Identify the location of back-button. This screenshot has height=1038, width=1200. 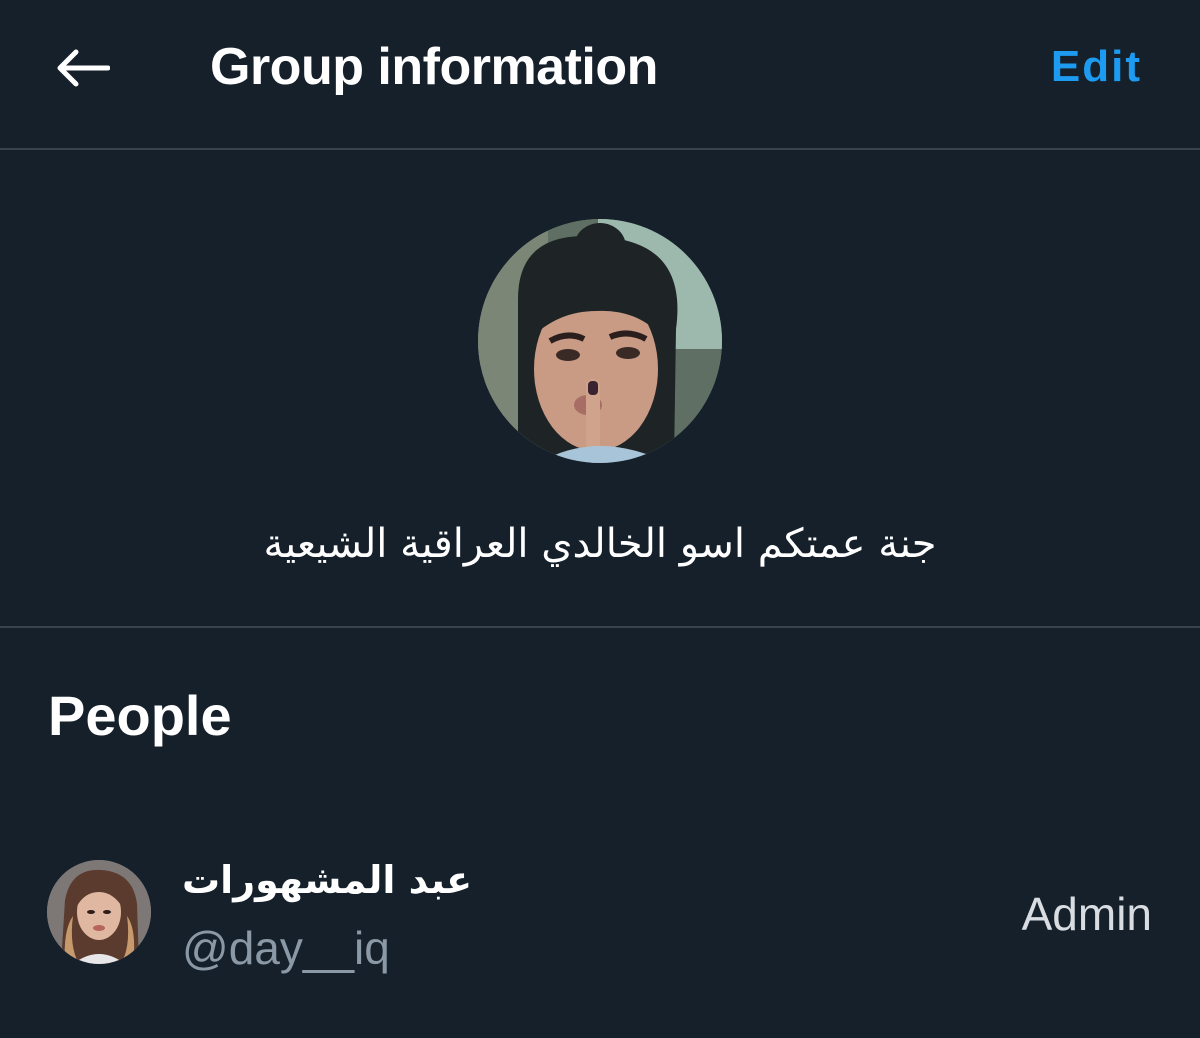
(82, 68).